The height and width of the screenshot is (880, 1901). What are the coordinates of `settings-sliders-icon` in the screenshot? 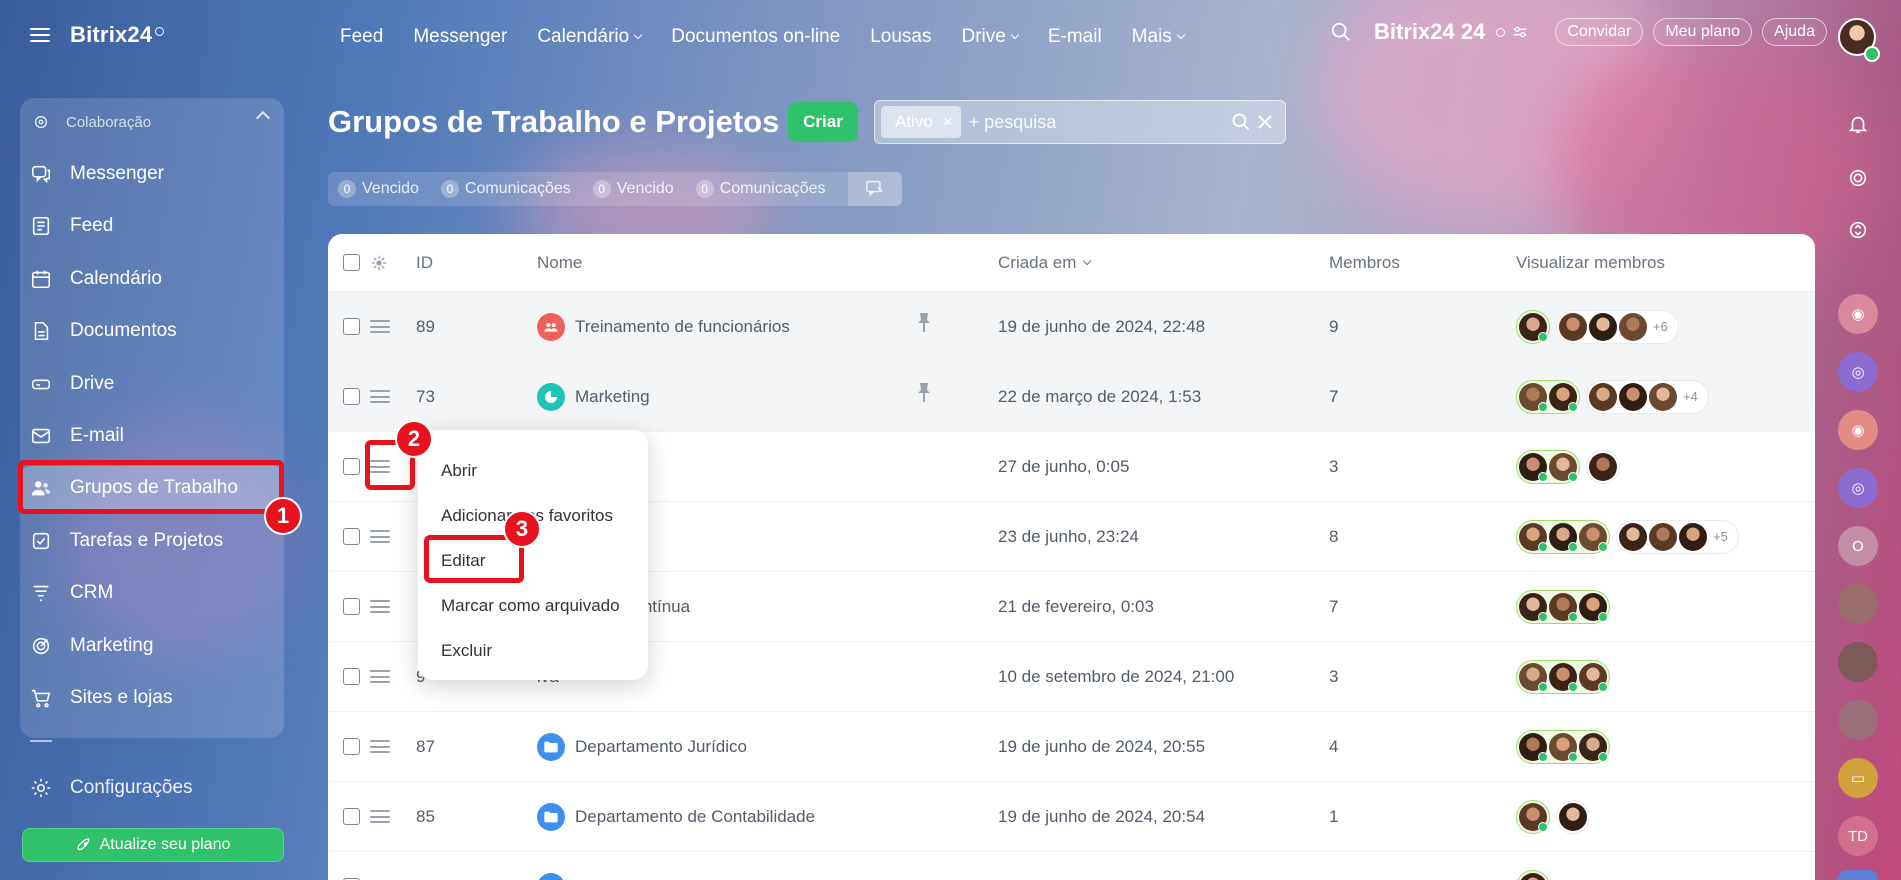 It's located at (1520, 32).